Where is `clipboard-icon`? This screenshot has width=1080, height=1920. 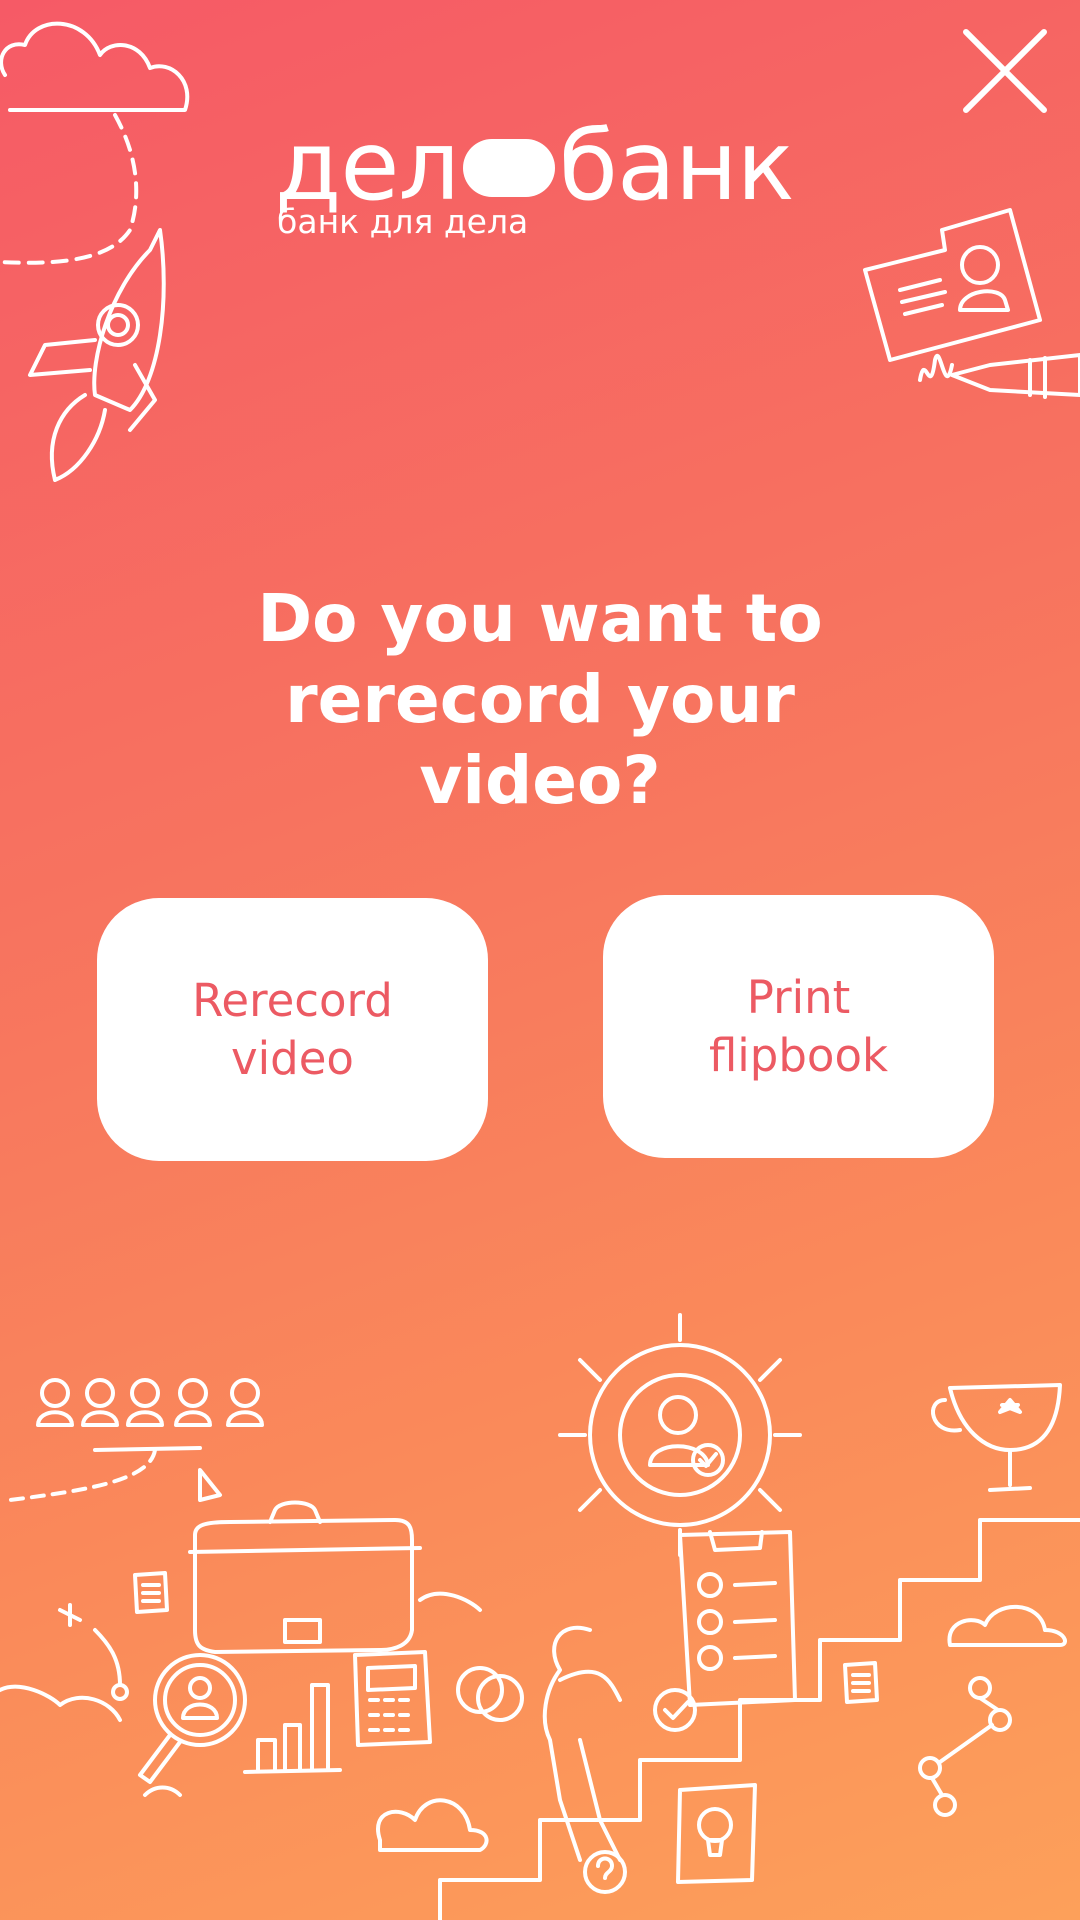 clipboard-icon is located at coordinates (737, 1618).